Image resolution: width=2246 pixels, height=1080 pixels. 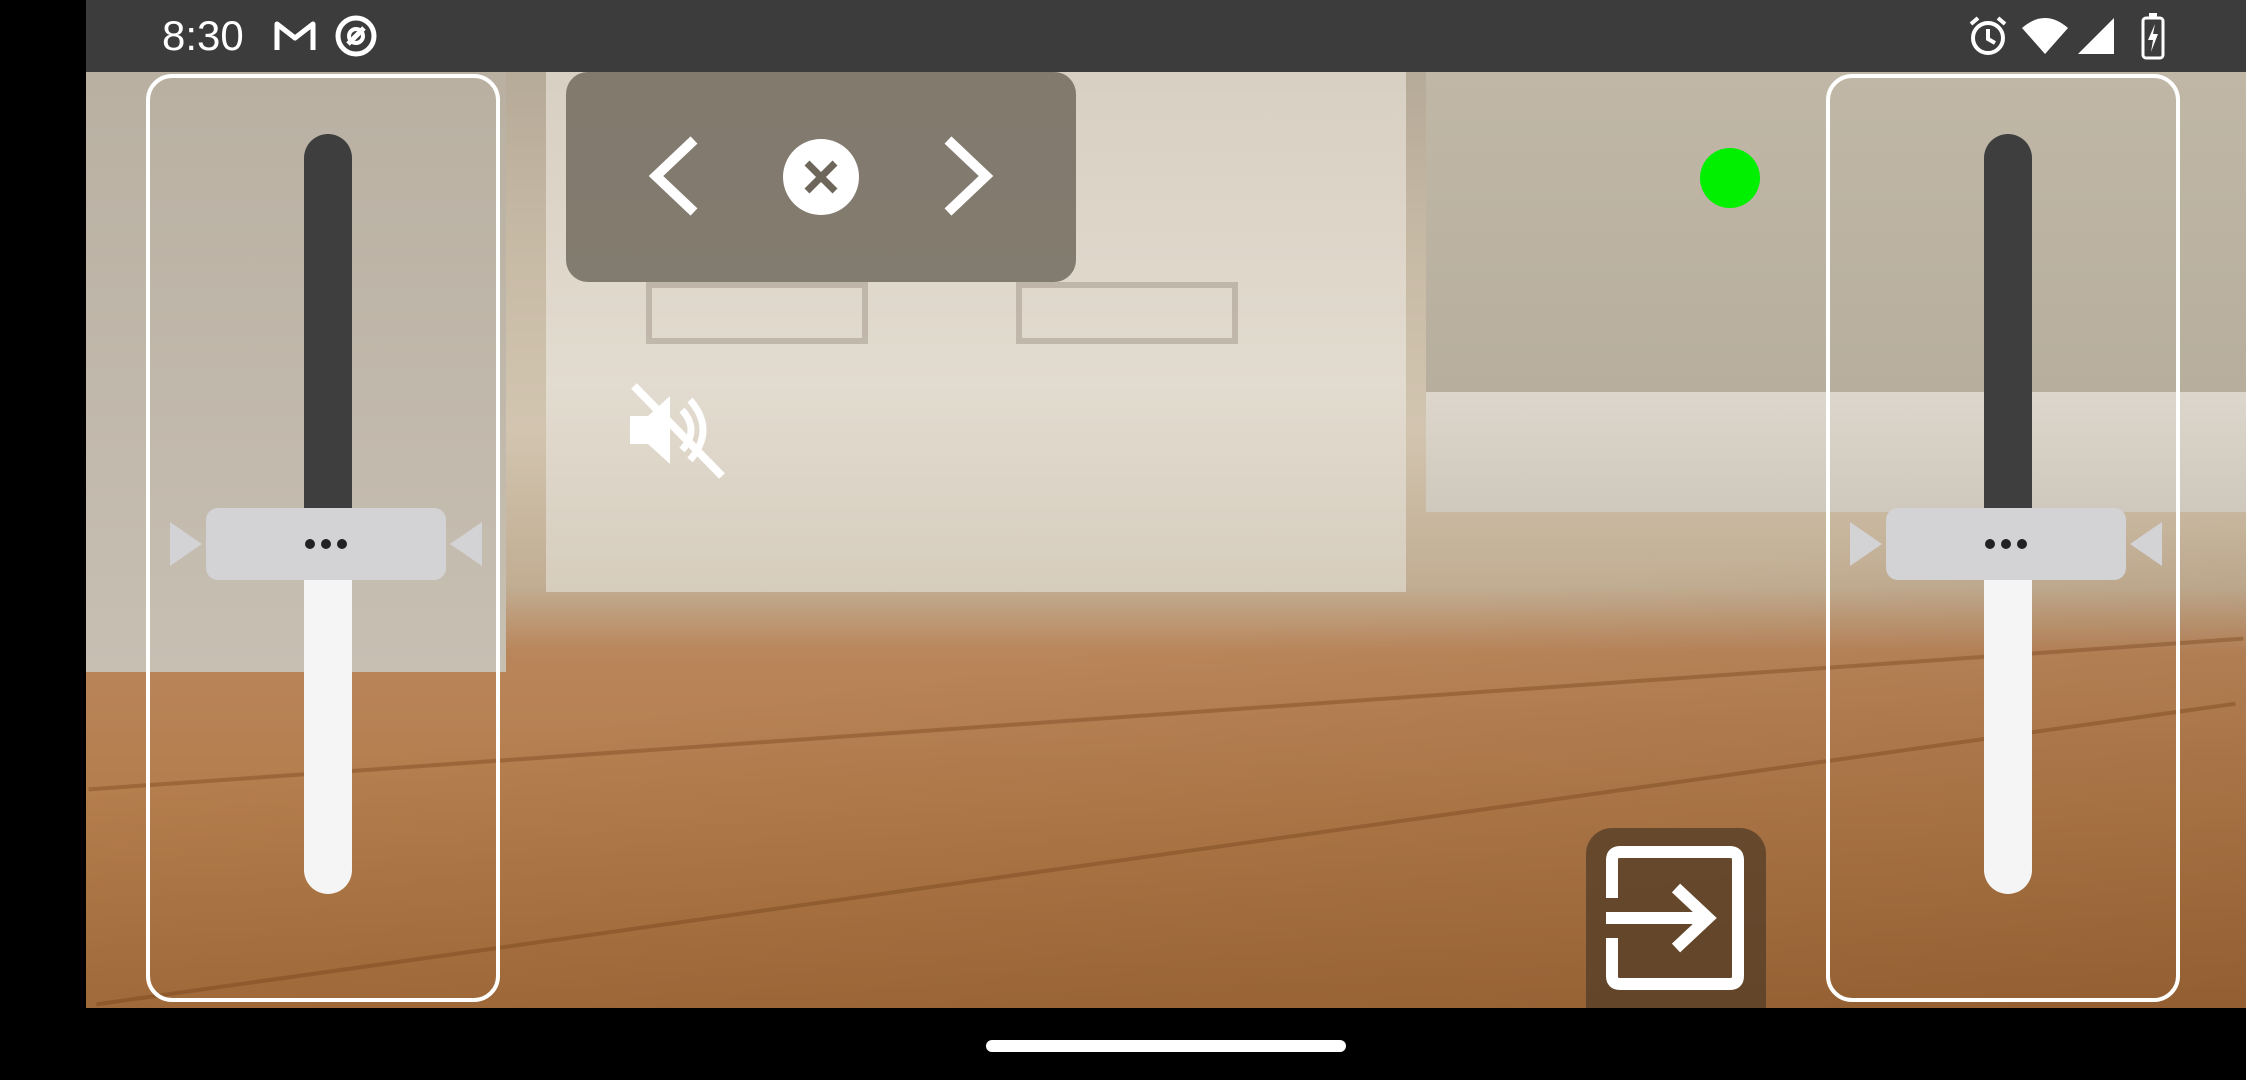 I want to click on chevron-right-icon, so click(x=964, y=176).